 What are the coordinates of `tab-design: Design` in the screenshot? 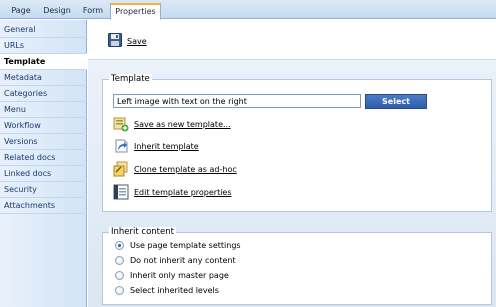 It's located at (57, 11).